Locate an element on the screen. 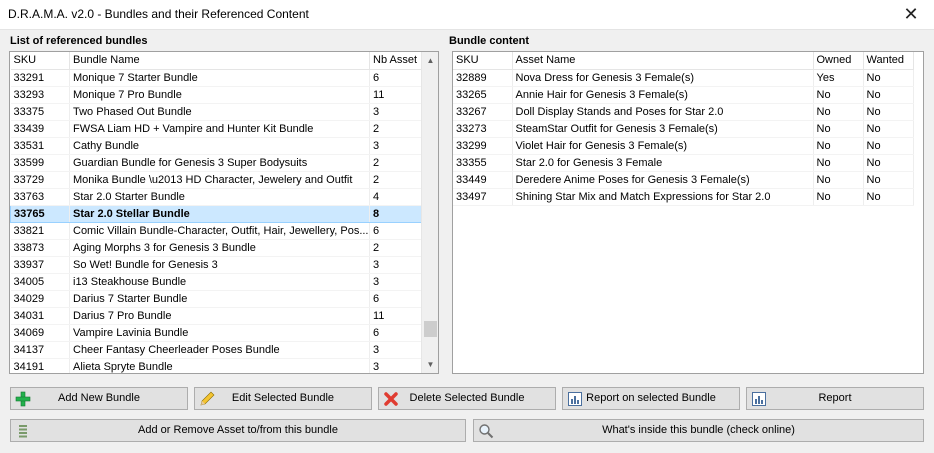 The height and width of the screenshot is (453, 934). column-header-nb-asset: Nb Asset is located at coordinates (395, 61).